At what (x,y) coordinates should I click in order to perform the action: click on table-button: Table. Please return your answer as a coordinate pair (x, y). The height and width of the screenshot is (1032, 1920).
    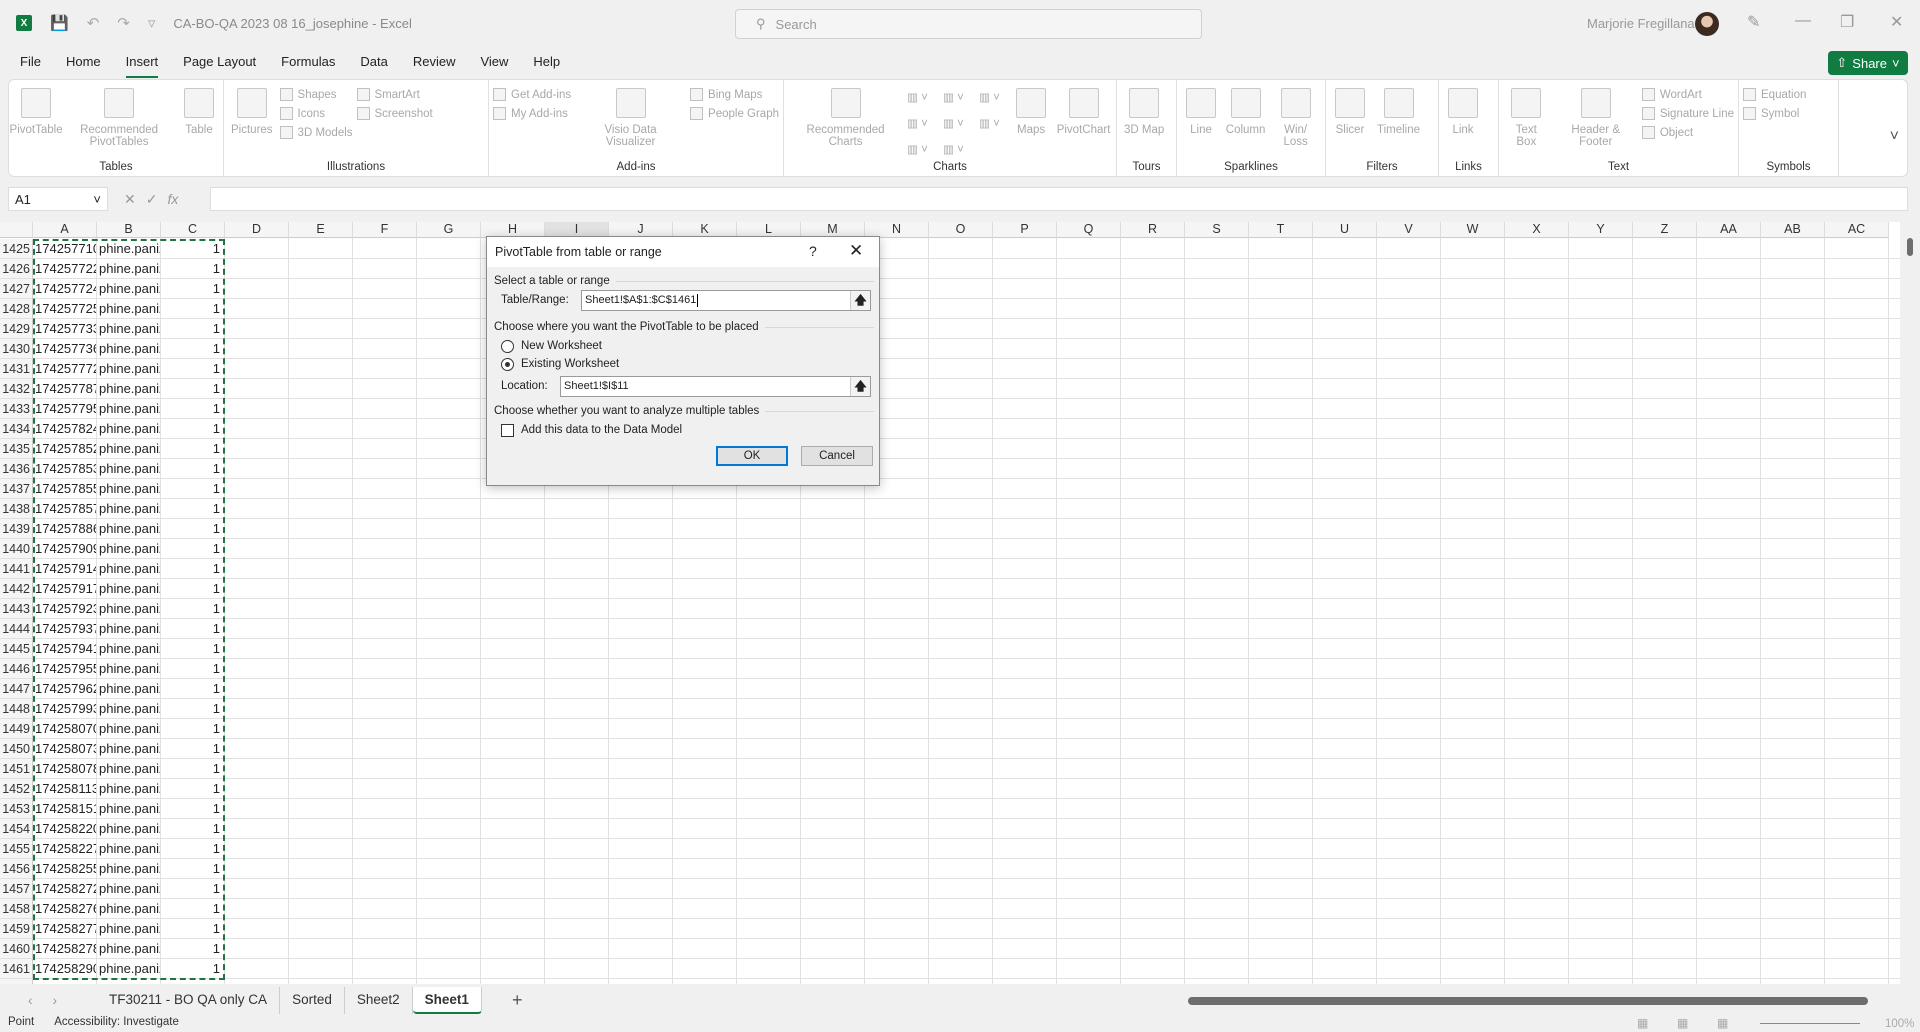
    Looking at the image, I should click on (199, 121).